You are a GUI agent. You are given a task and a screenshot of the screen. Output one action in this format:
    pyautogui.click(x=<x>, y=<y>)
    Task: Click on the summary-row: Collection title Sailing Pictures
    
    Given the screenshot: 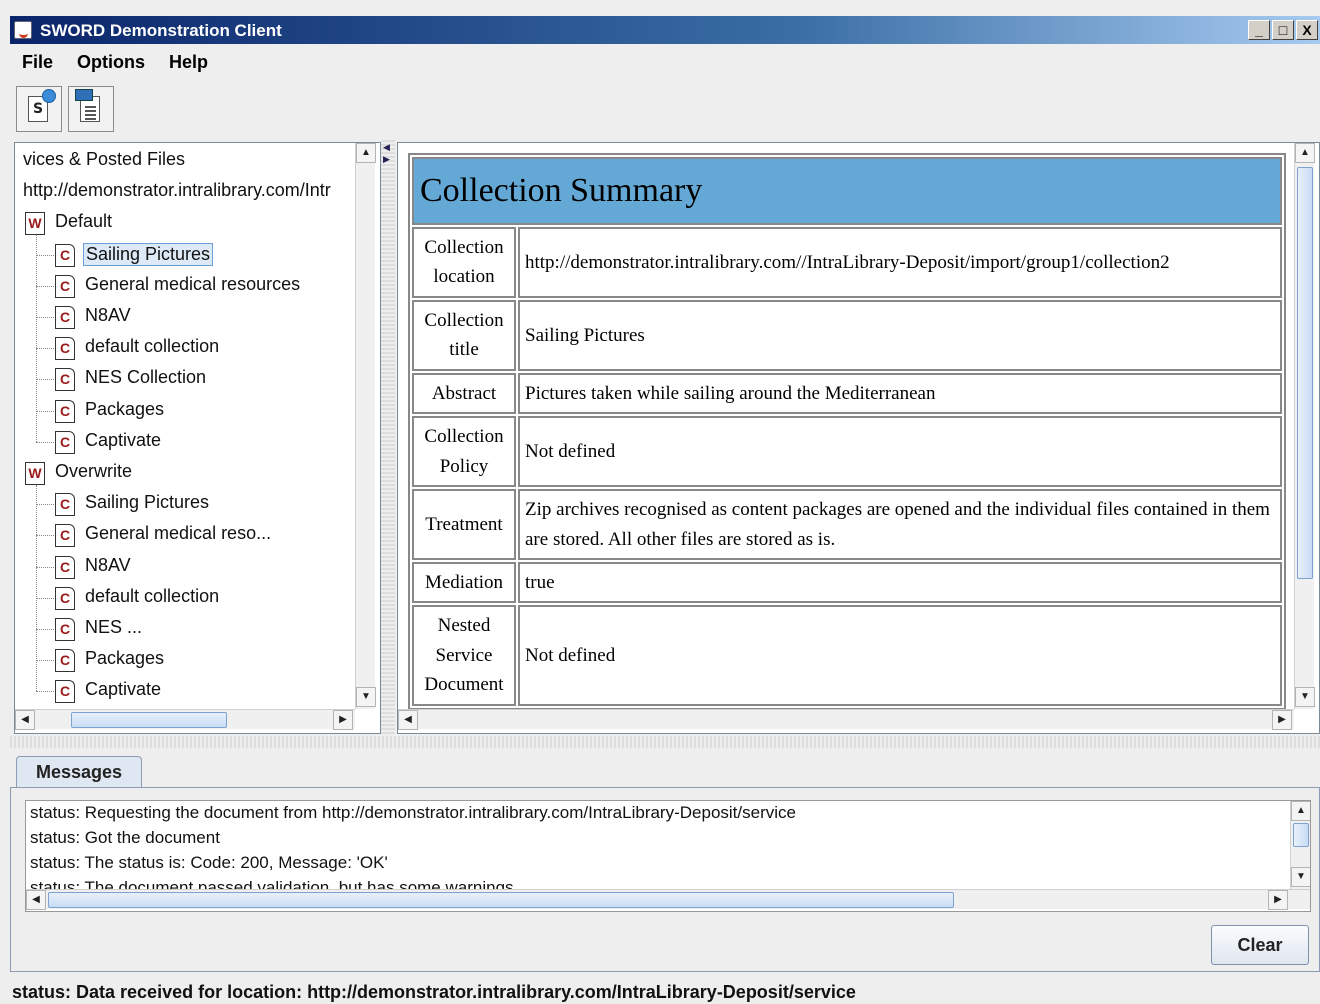 What is the action you would take?
    pyautogui.click(x=847, y=335)
    